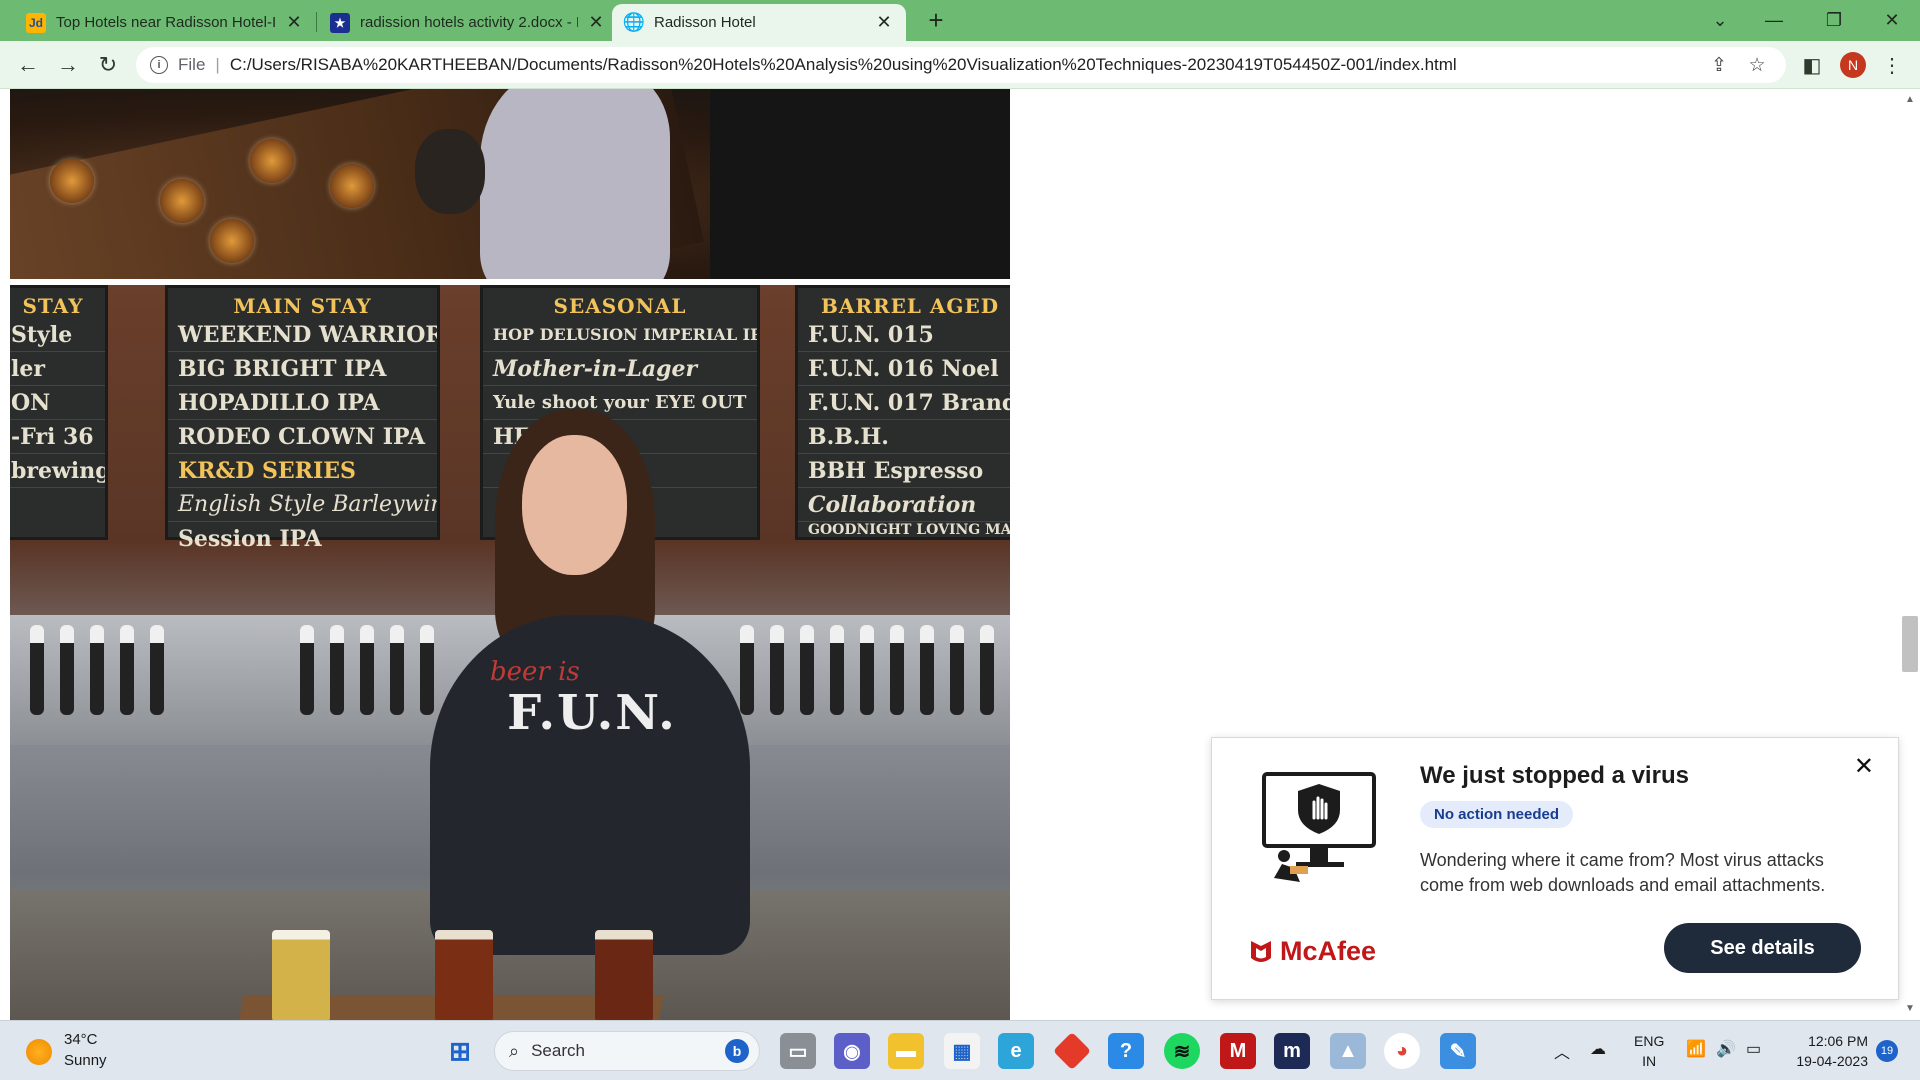  Describe the element at coordinates (1892, 65) in the screenshot. I see `menu-kebab-icon: ⋮` at that location.